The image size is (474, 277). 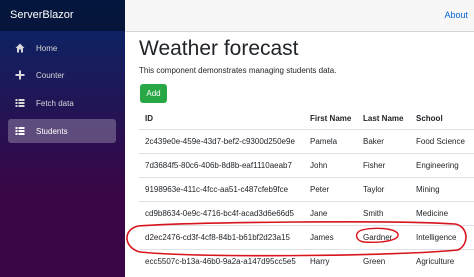 What do you see at coordinates (383, 237) in the screenshot?
I see `cell-last-name: Gardner` at bounding box center [383, 237].